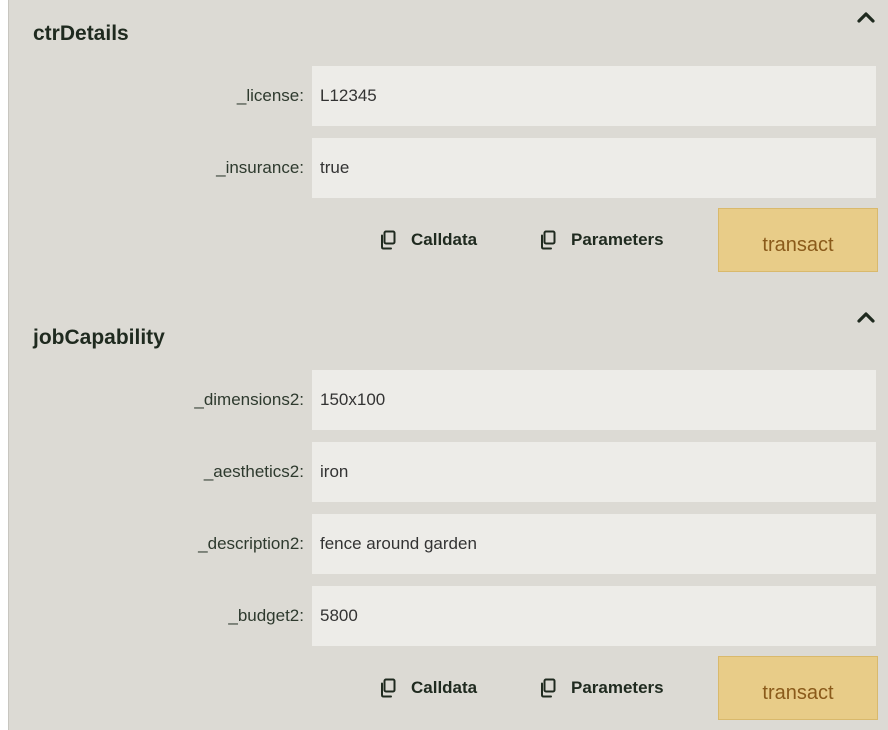 Image resolution: width=888 pixels, height=730 pixels. I want to click on dimensions2-input, so click(594, 400).